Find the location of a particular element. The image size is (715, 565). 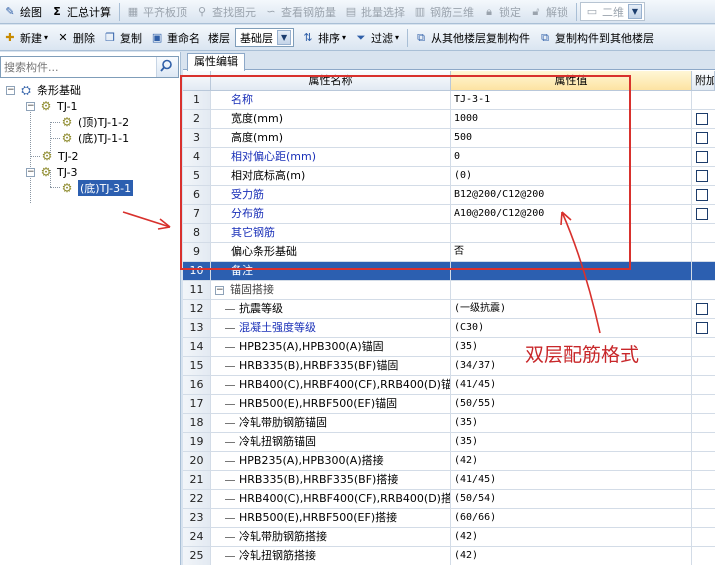

new-button: ✚ 新建 ▾ is located at coordinates (25, 38).